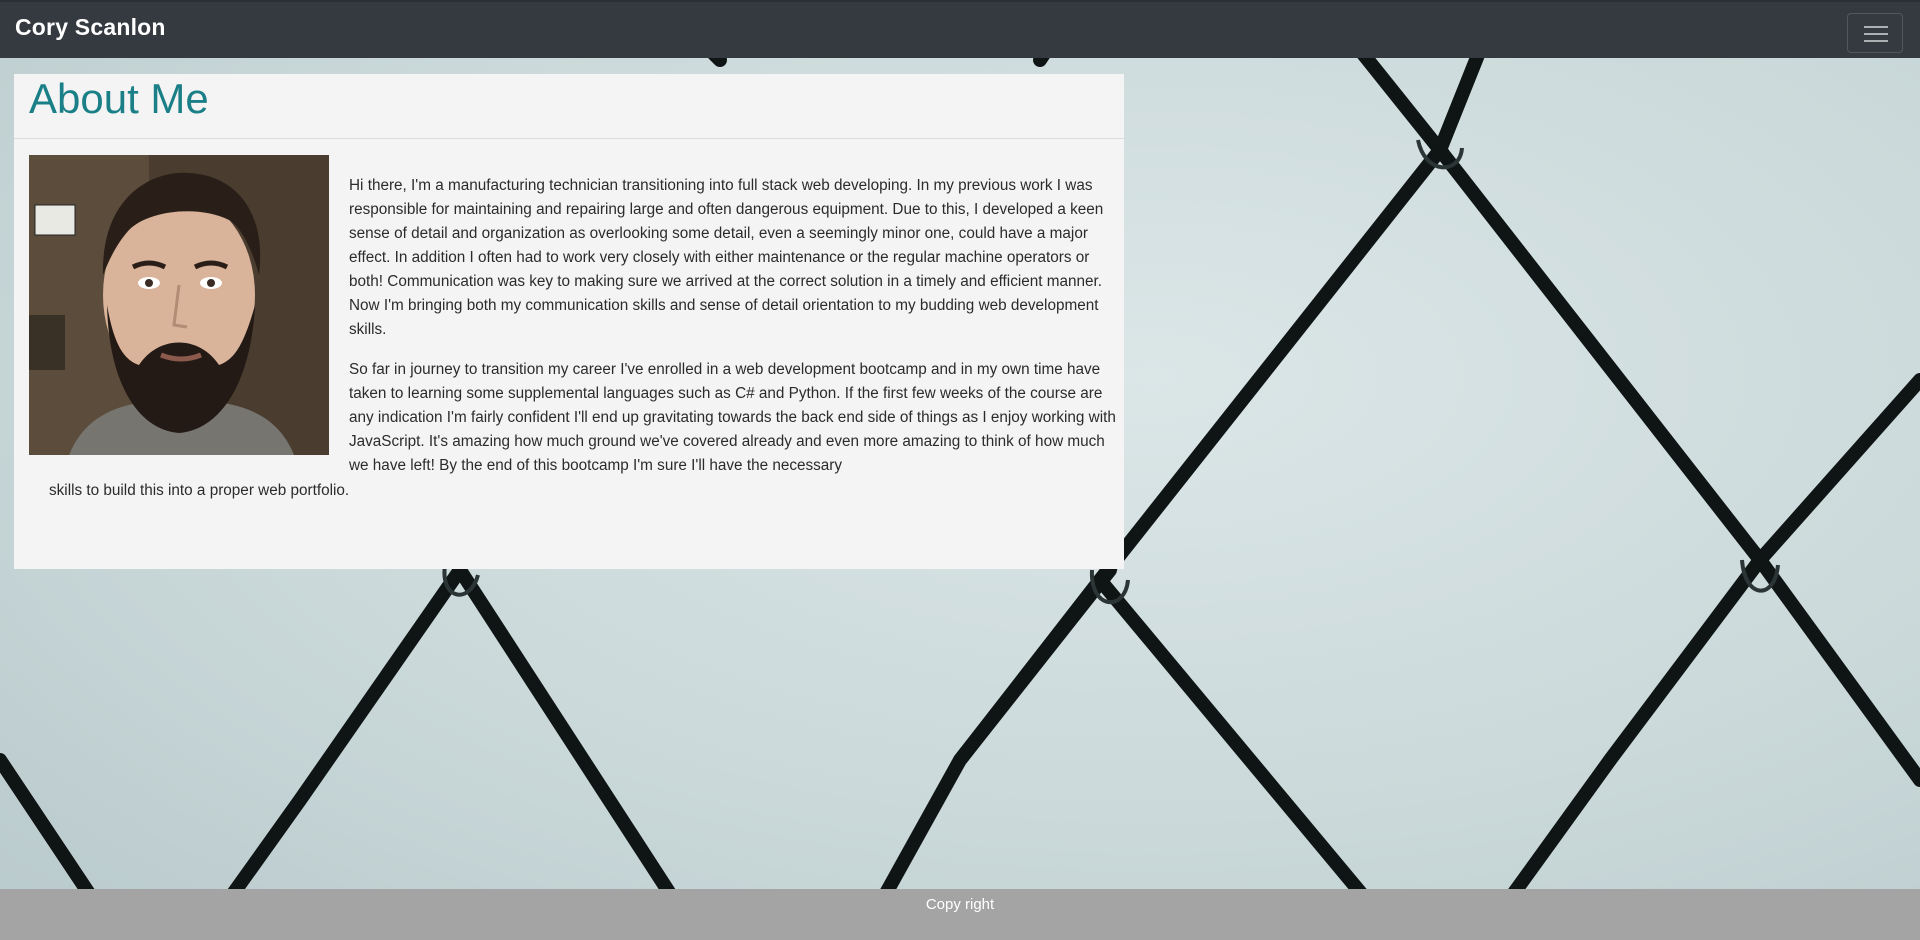  I want to click on page-footer: Copy right, so click(960, 914).